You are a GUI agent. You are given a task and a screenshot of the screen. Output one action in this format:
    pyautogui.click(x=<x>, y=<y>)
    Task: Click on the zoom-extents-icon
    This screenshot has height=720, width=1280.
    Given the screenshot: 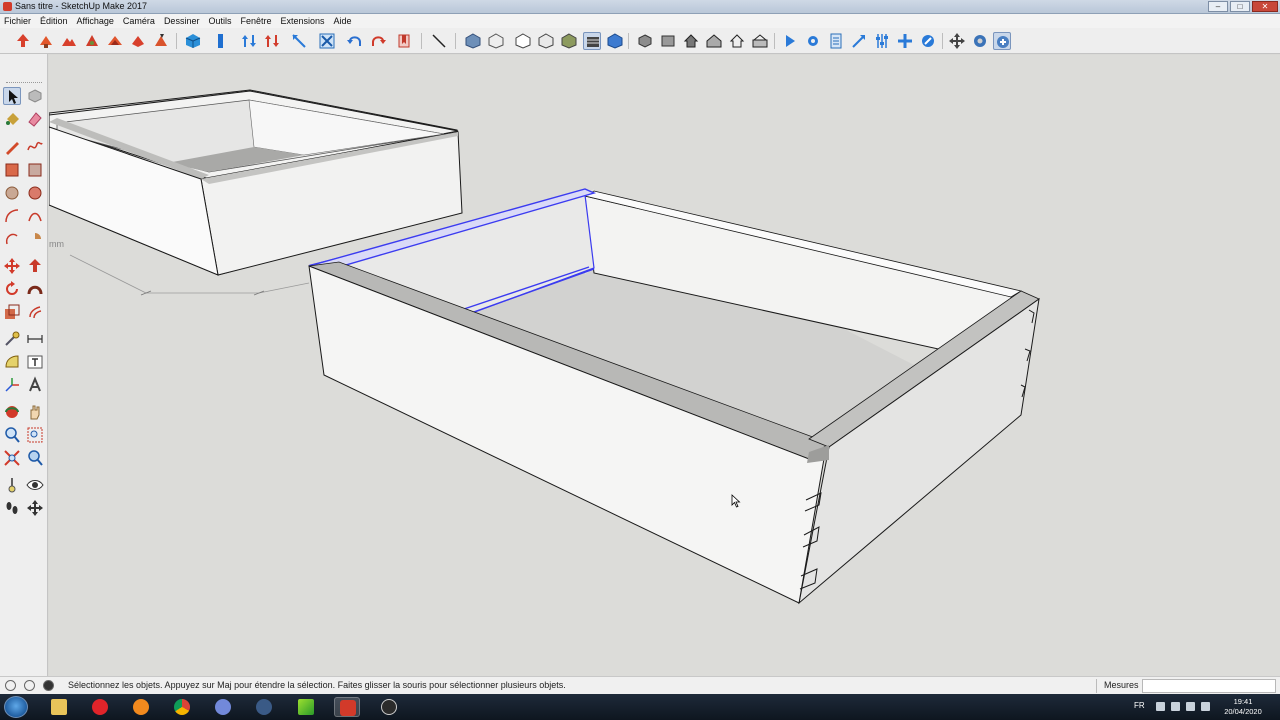 What is the action you would take?
    pyautogui.click(x=12, y=458)
    